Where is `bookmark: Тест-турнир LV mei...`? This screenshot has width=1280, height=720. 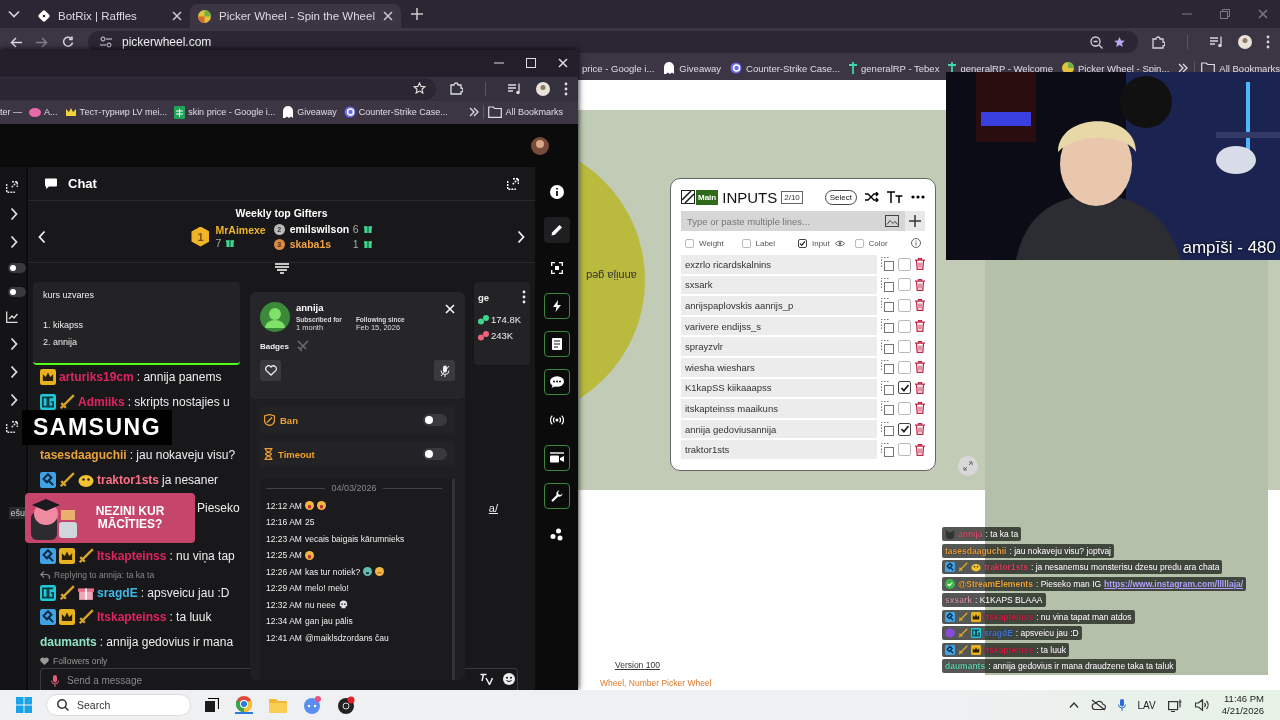 bookmark: Тест-турнир LV mei... is located at coordinates (116, 112).